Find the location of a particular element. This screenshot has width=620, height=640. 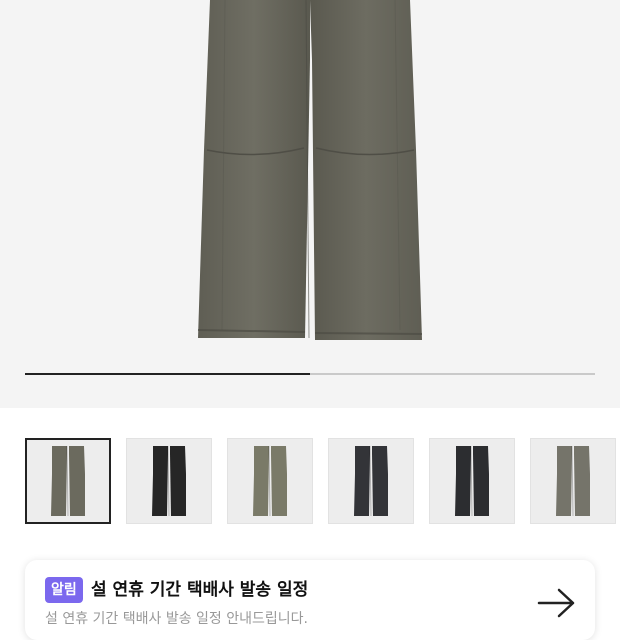

pants-charcoal-icon is located at coordinates (371, 481).